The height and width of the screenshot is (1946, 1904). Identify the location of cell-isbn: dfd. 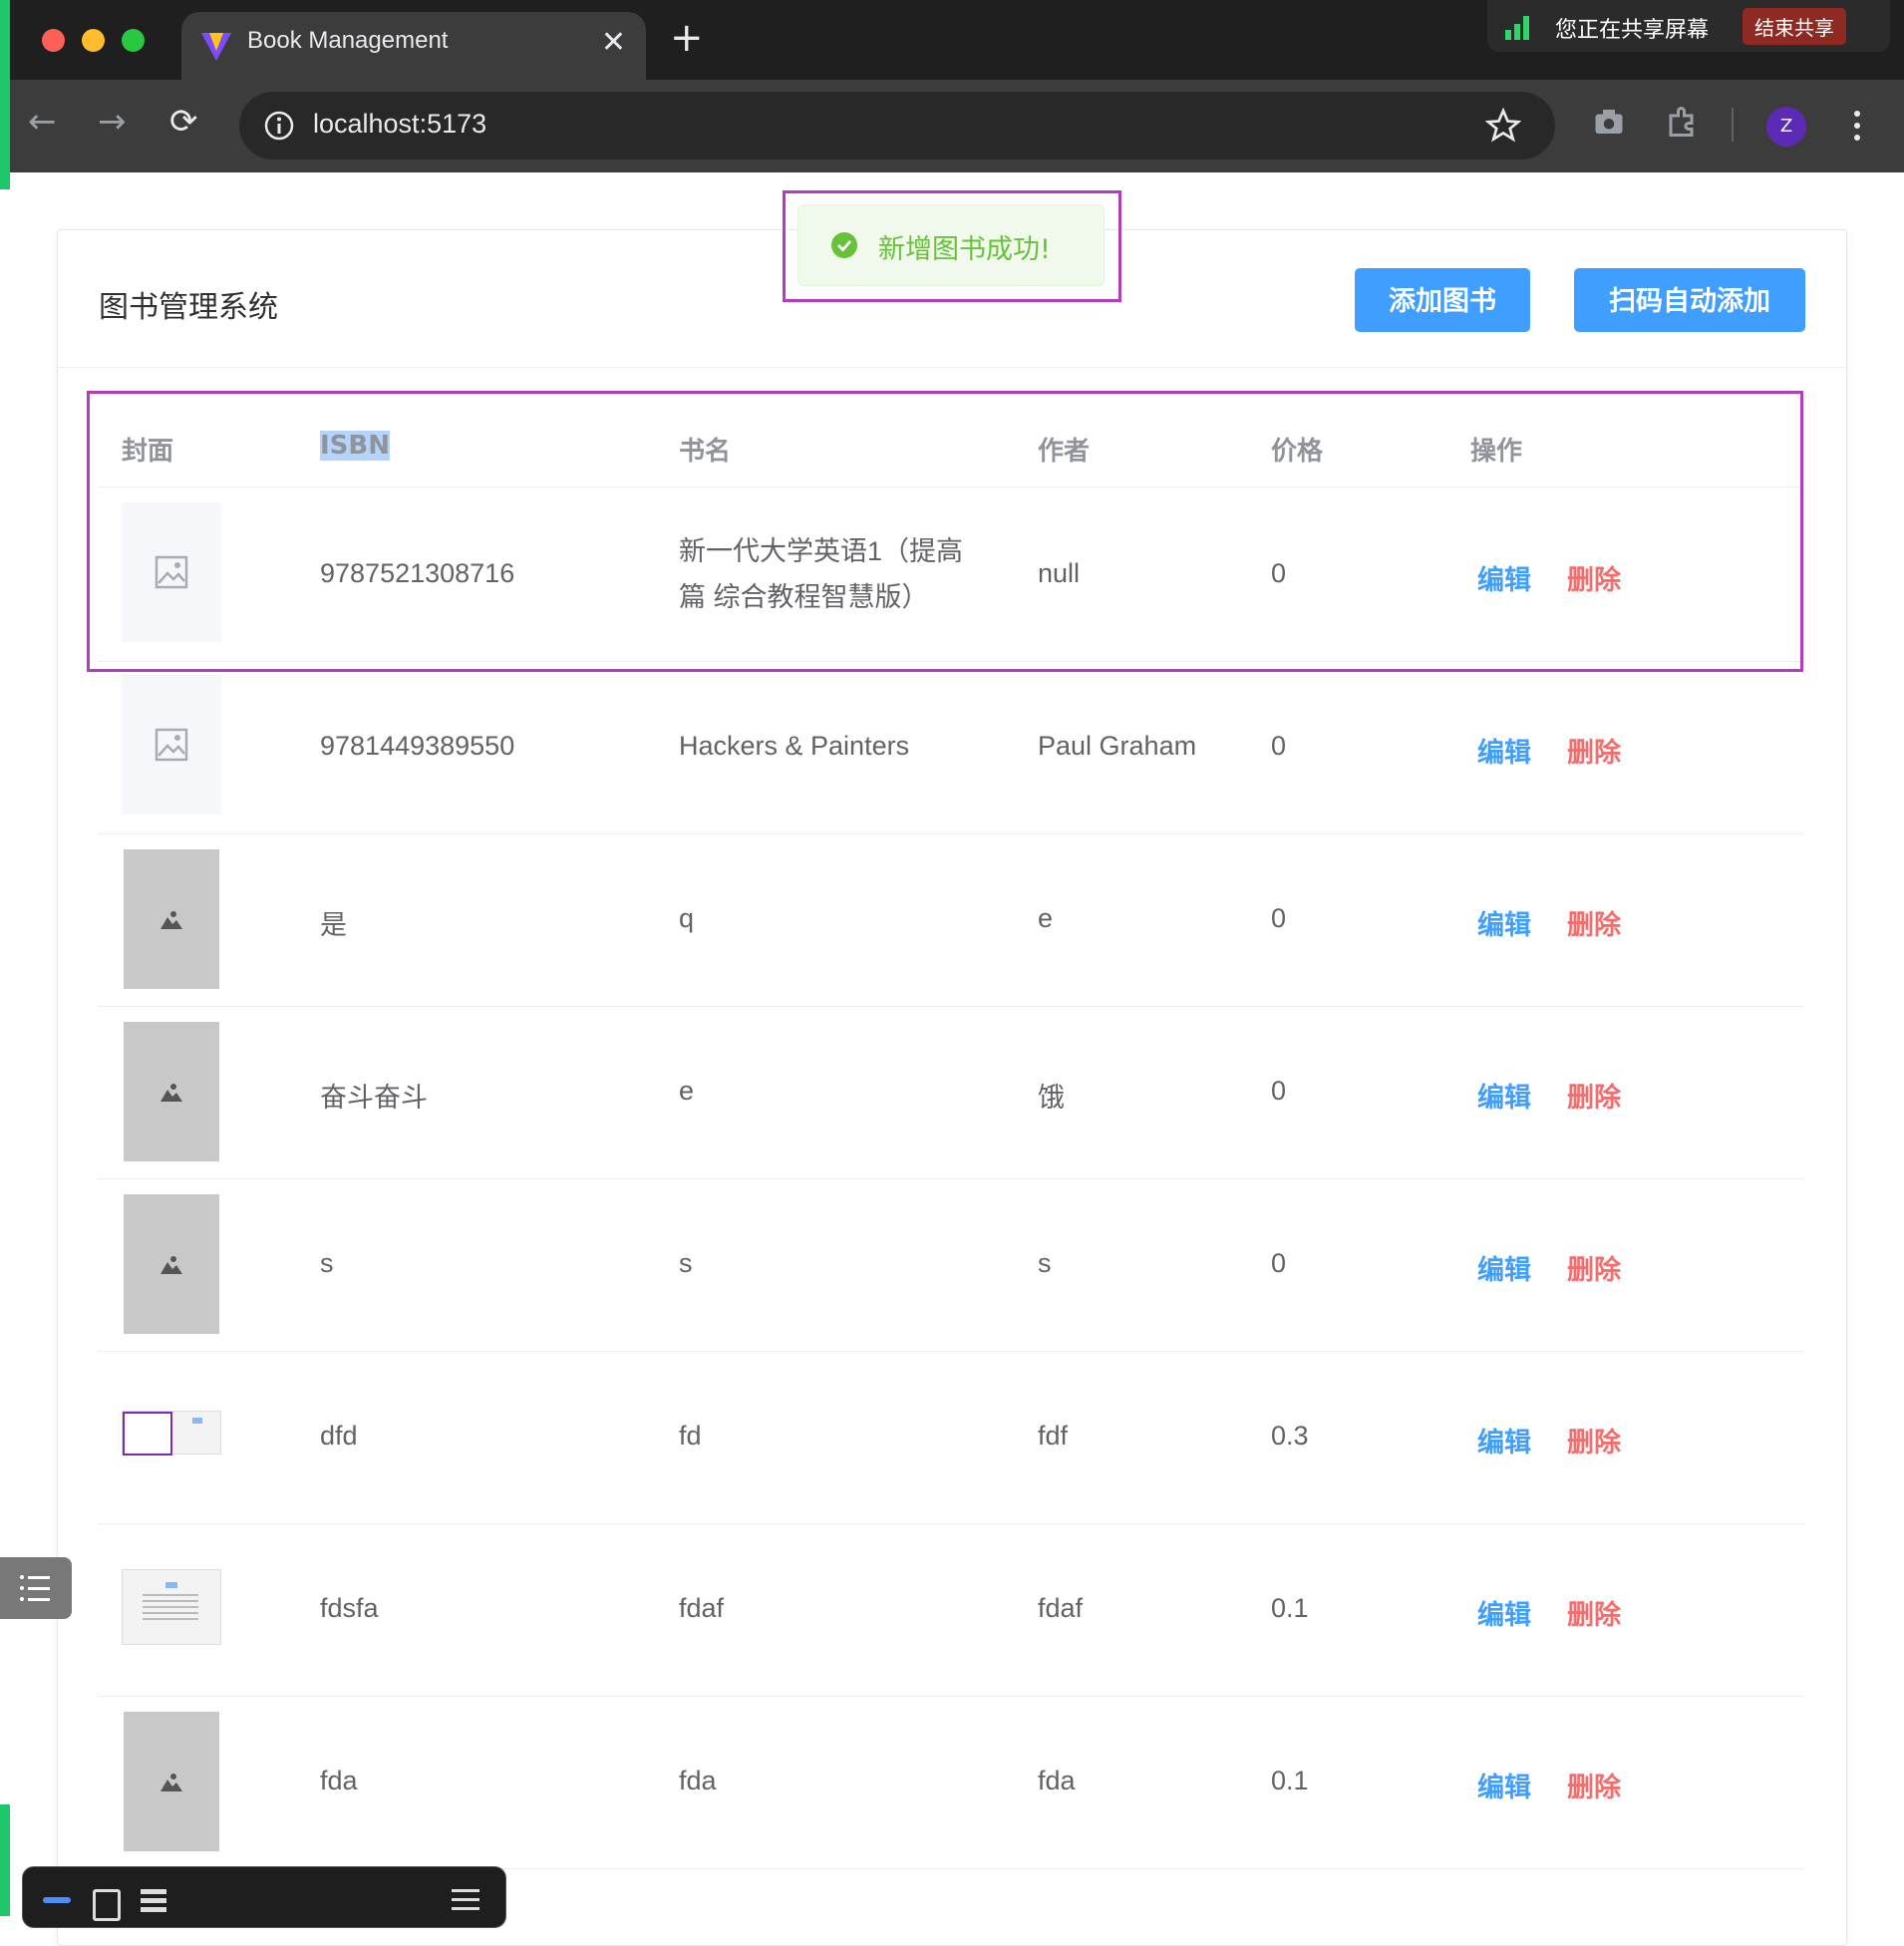
(339, 1436).